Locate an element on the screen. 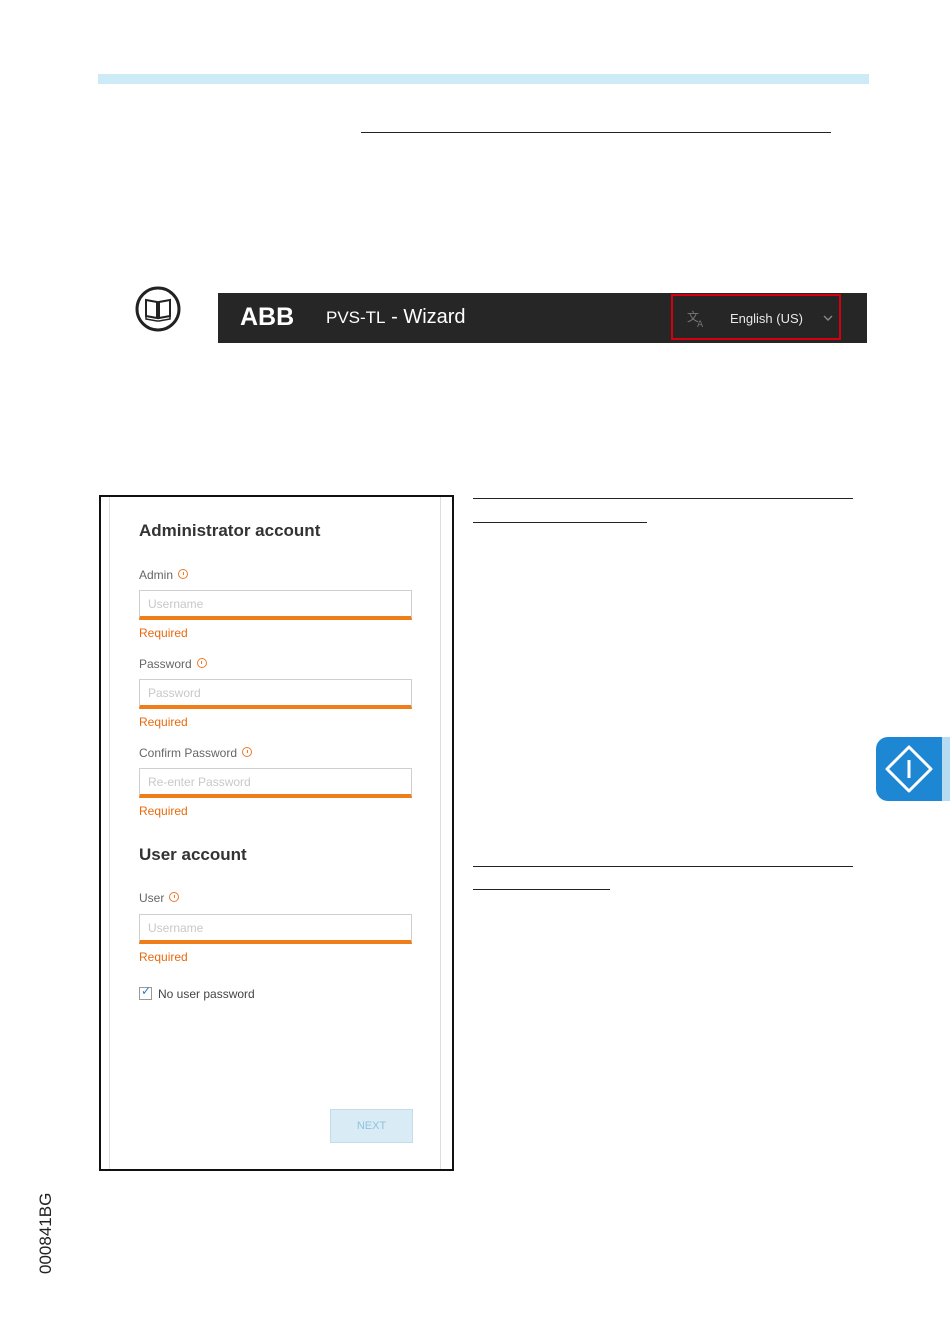 The image size is (950, 1344). top-rule is located at coordinates (483, 79).